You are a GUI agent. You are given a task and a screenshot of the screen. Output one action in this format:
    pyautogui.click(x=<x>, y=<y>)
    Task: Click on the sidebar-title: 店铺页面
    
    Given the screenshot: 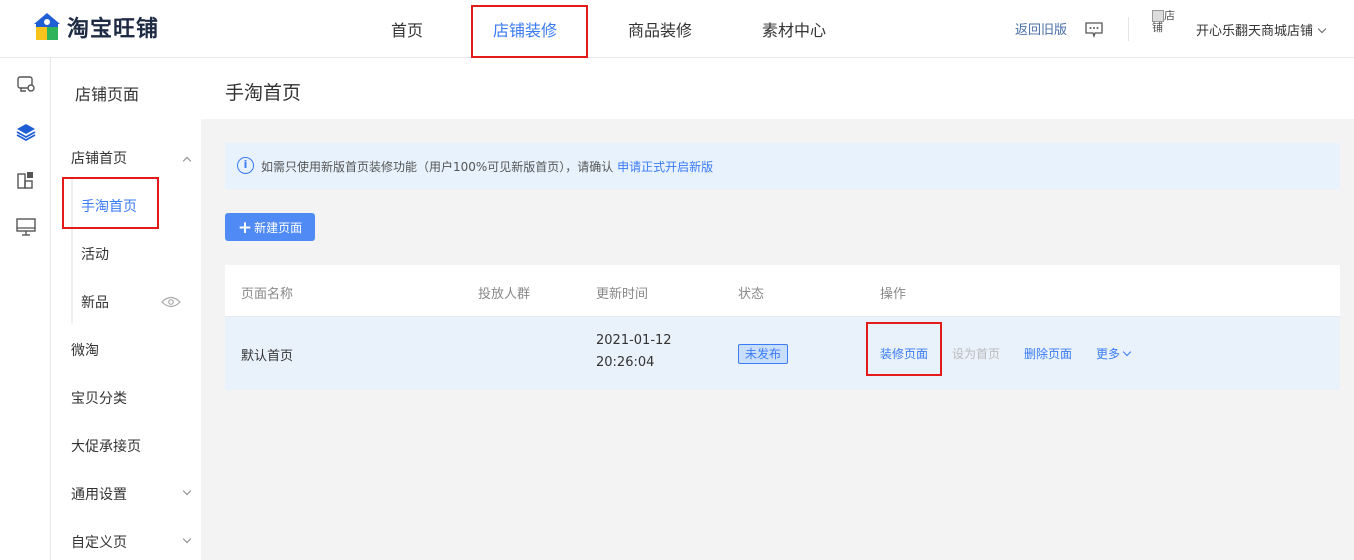 What is the action you would take?
    pyautogui.click(x=107, y=94)
    